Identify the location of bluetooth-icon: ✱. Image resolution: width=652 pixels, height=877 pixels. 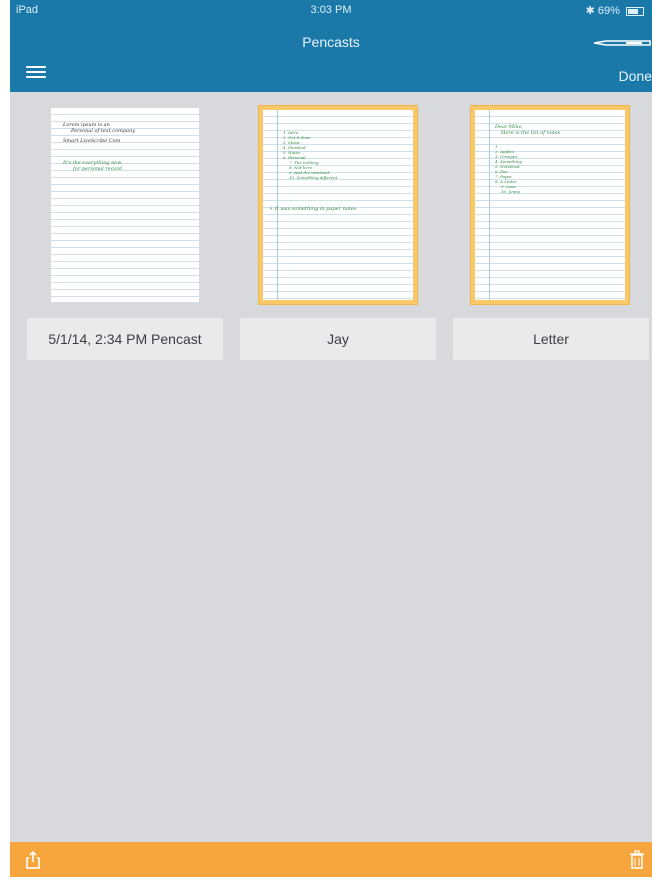
(590, 11).